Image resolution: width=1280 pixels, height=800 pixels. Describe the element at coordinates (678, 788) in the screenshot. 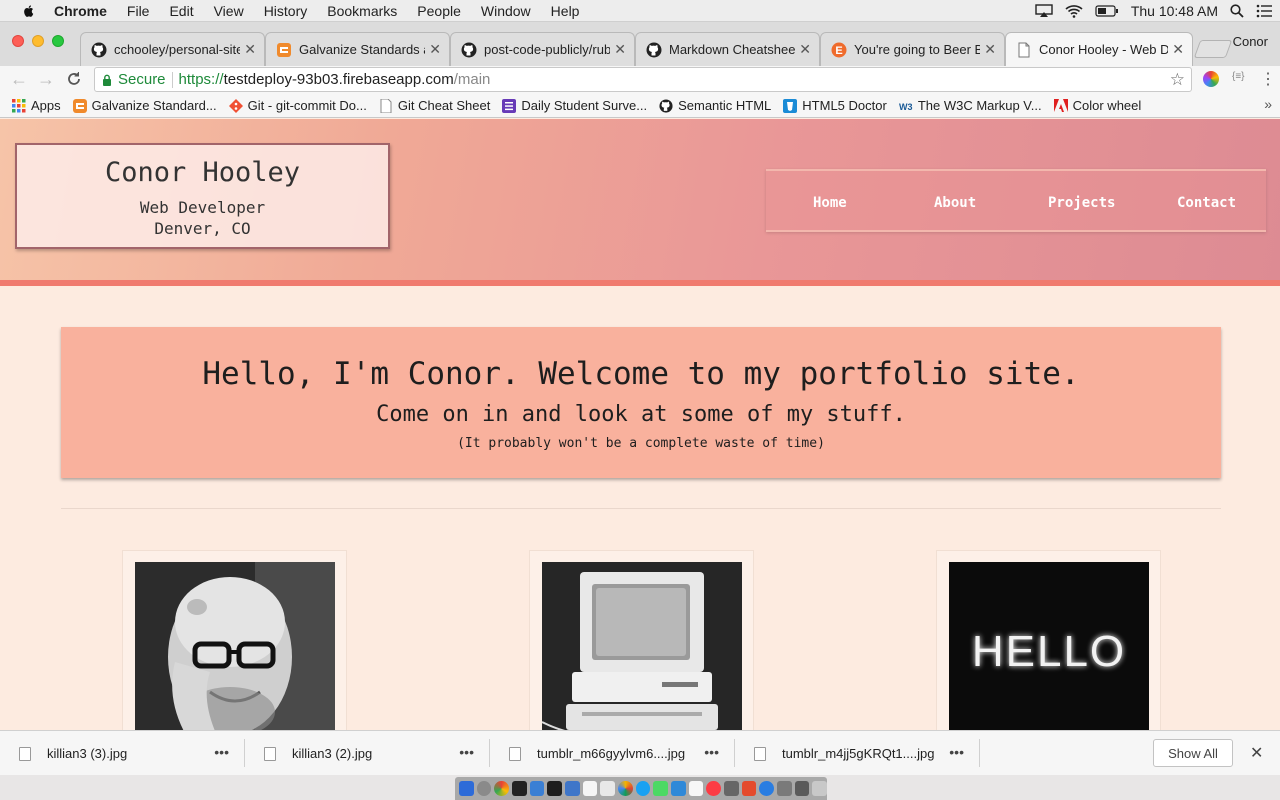

I see `mail-icon` at that location.